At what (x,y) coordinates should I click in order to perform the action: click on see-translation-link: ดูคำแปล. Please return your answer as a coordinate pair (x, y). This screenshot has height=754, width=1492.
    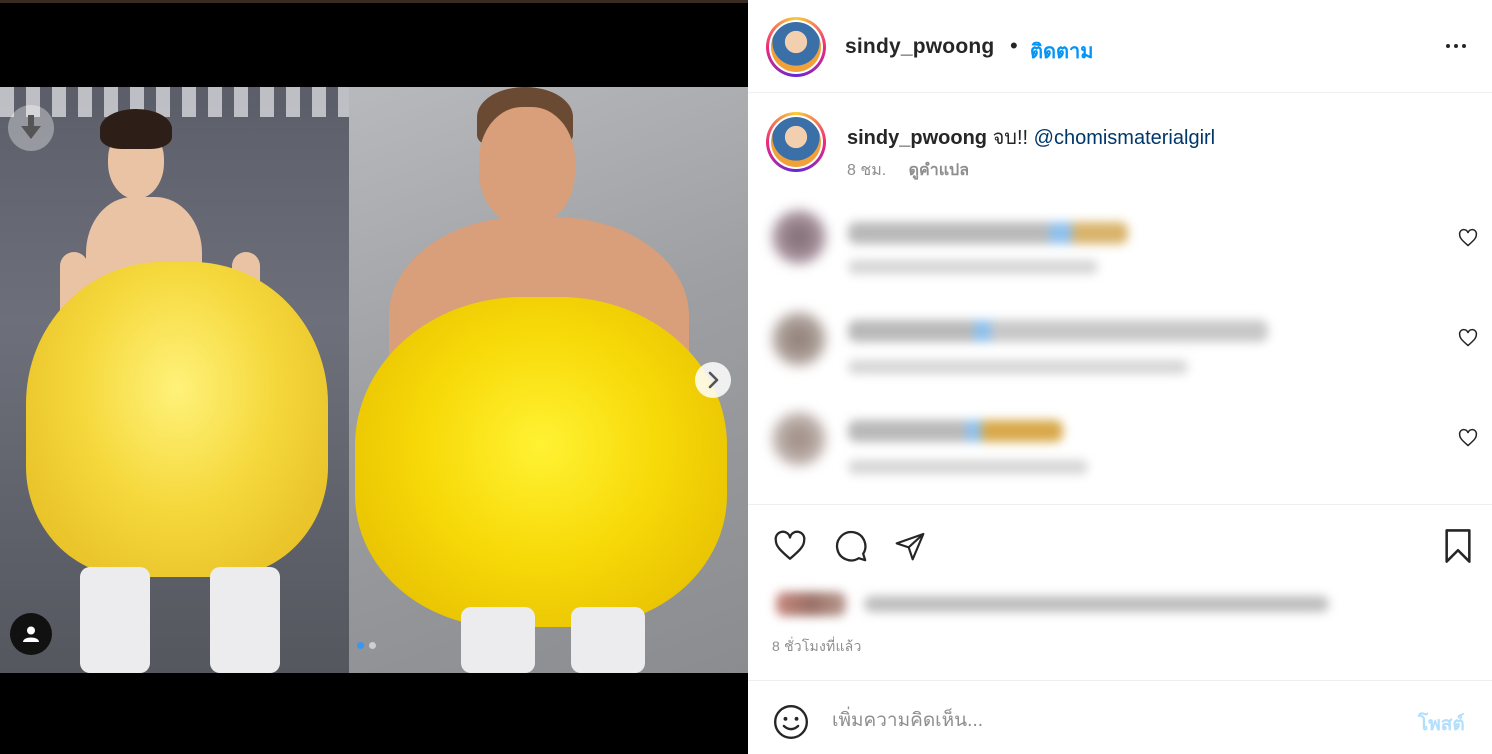
    Looking at the image, I should click on (939, 170).